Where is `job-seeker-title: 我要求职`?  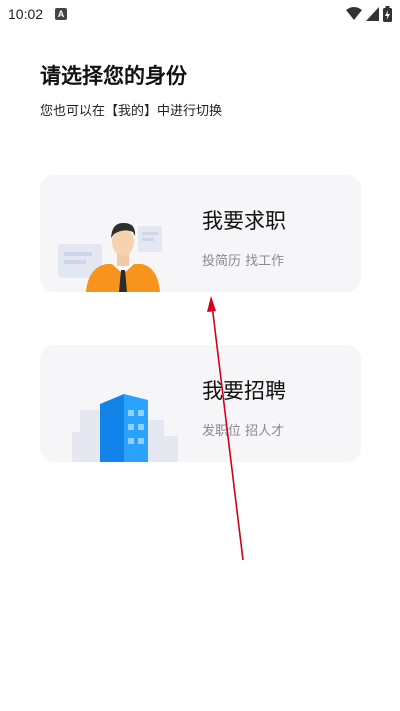
job-seeker-title: 我要求职 is located at coordinates (244, 221).